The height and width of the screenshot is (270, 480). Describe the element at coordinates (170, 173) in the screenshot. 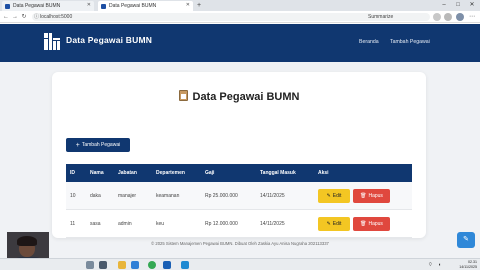

I see `header-departemen: Departemen` at that location.